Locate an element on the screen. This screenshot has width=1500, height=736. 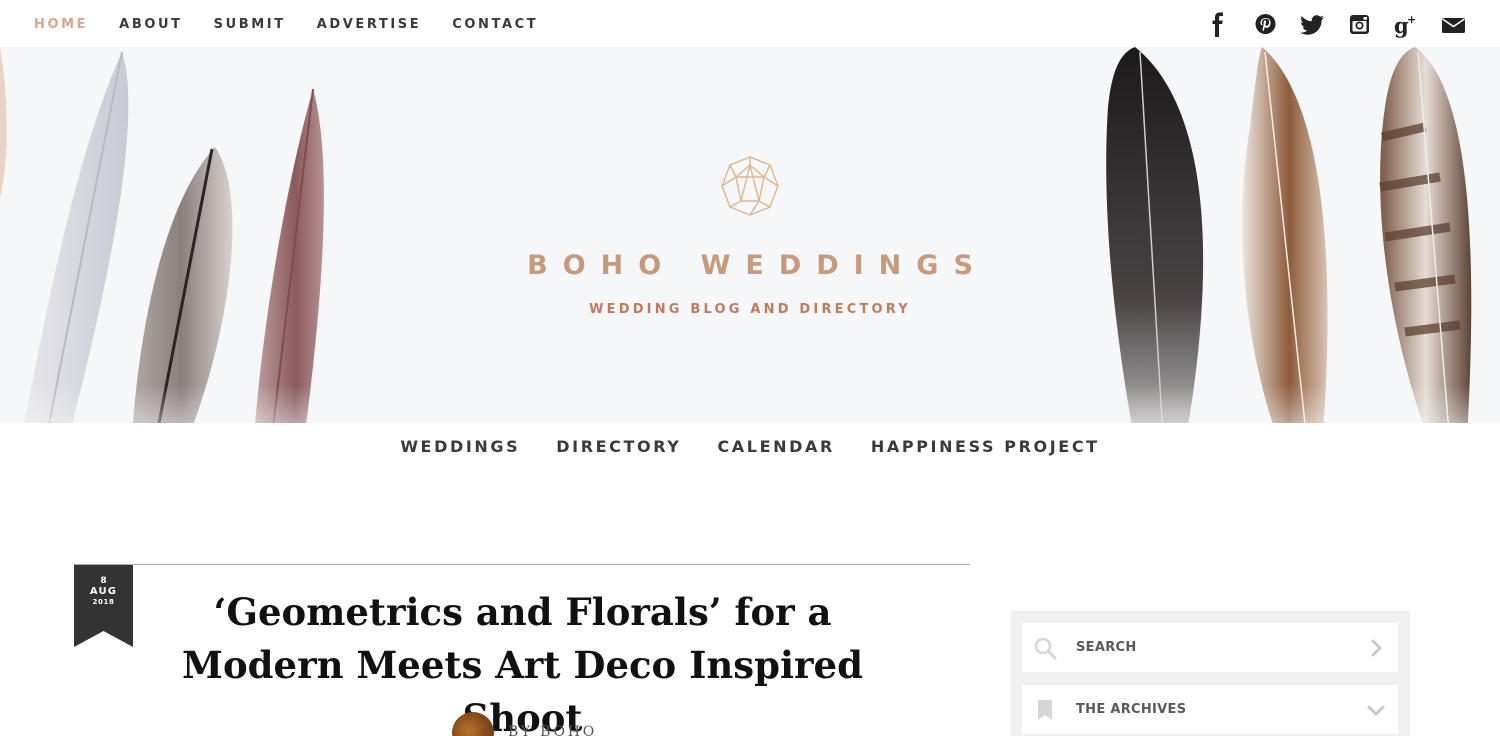
top-bar: HOME ABOUT SUBMIT ADVERTISE CONTACT g + is located at coordinates (750, 23).